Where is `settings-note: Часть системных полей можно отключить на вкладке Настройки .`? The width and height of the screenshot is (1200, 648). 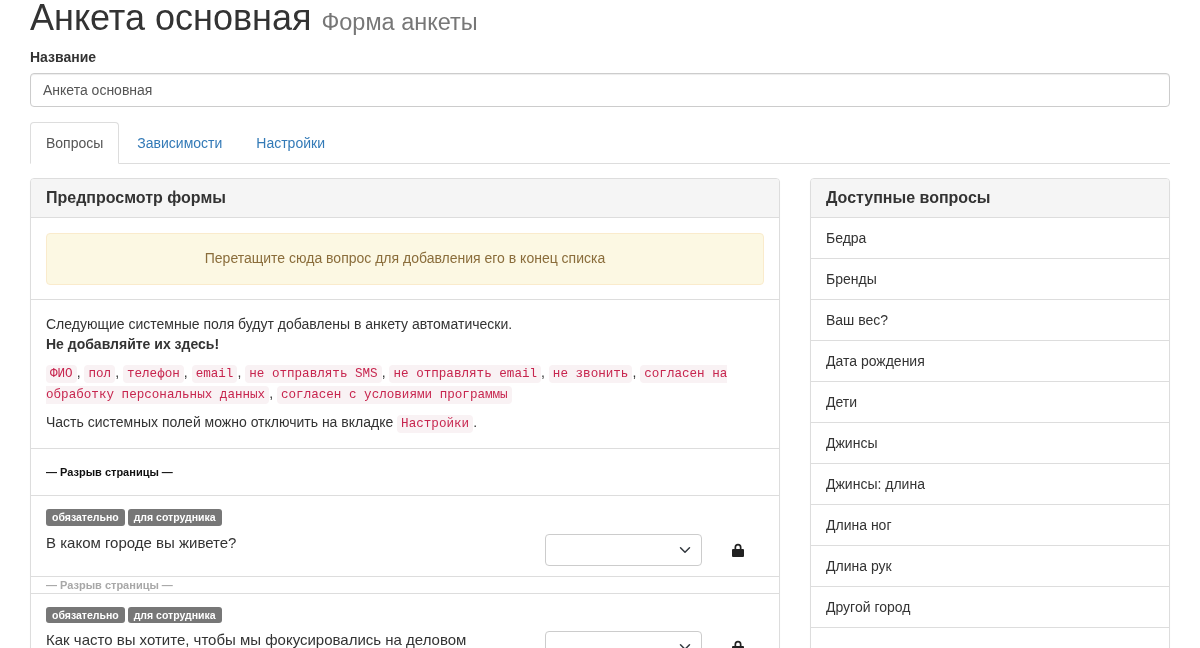
settings-note: Часть системных полей можно отключить на вкладке Настройки . is located at coordinates (262, 423).